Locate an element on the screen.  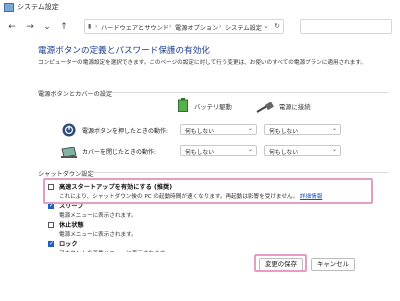
breadcrumb-power-options: 電源オプション is located at coordinates (196, 27).